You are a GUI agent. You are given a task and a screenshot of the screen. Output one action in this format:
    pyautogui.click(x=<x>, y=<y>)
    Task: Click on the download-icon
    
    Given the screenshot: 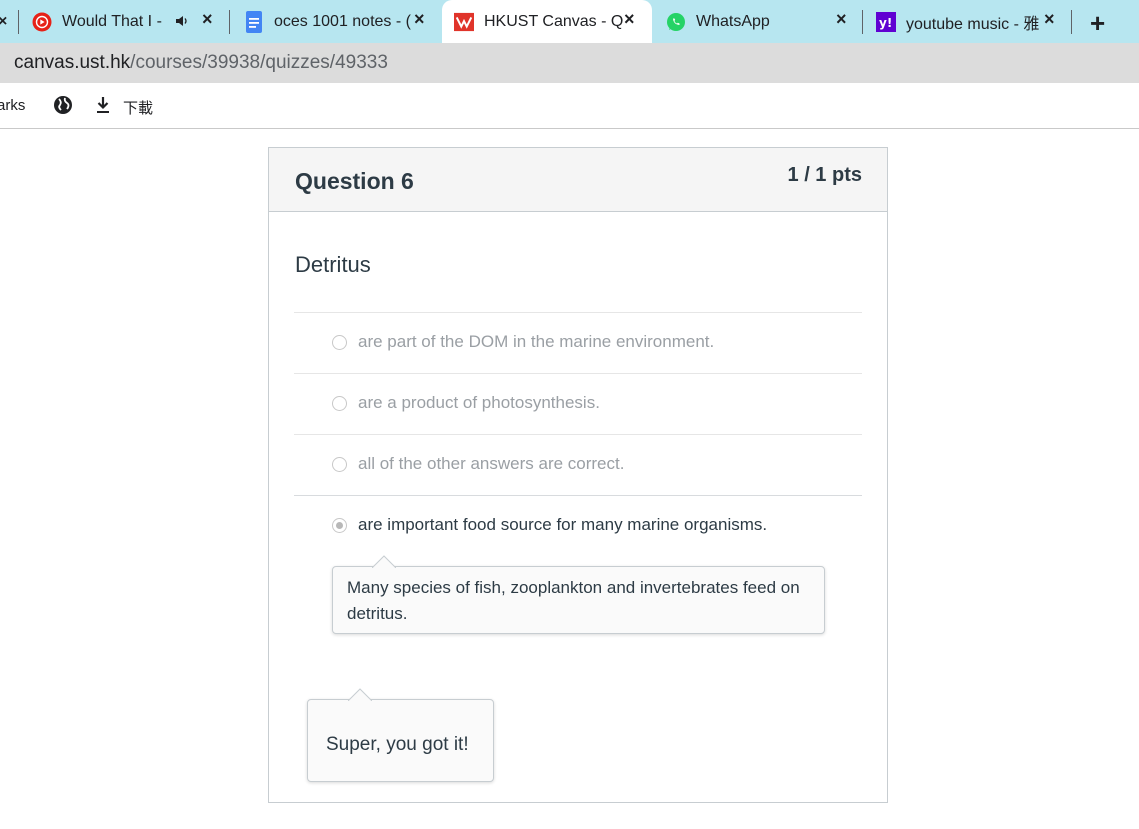 What is the action you would take?
    pyautogui.click(x=103, y=107)
    